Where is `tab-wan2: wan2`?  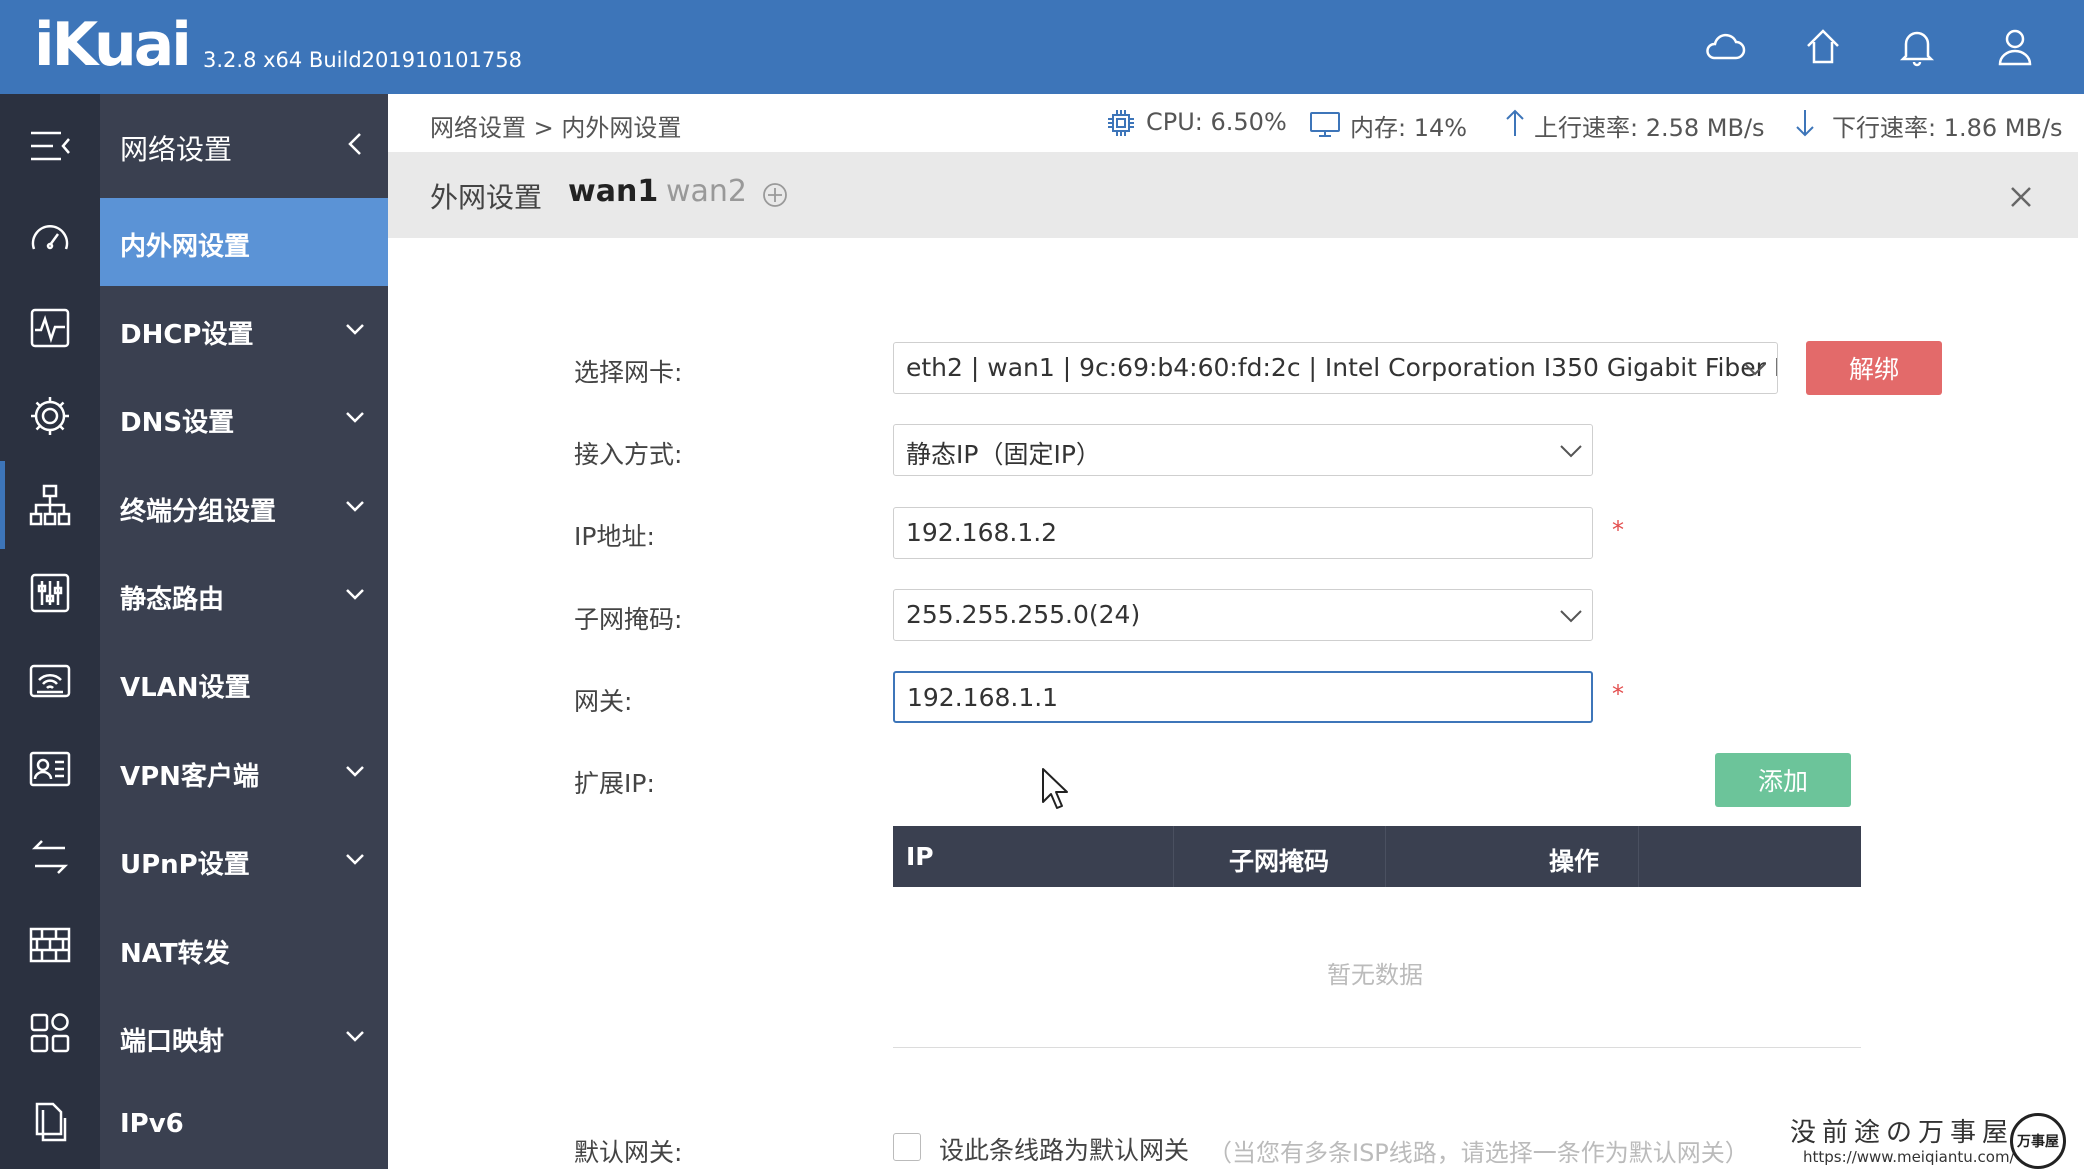
tab-wan2: wan2 is located at coordinates (706, 191).